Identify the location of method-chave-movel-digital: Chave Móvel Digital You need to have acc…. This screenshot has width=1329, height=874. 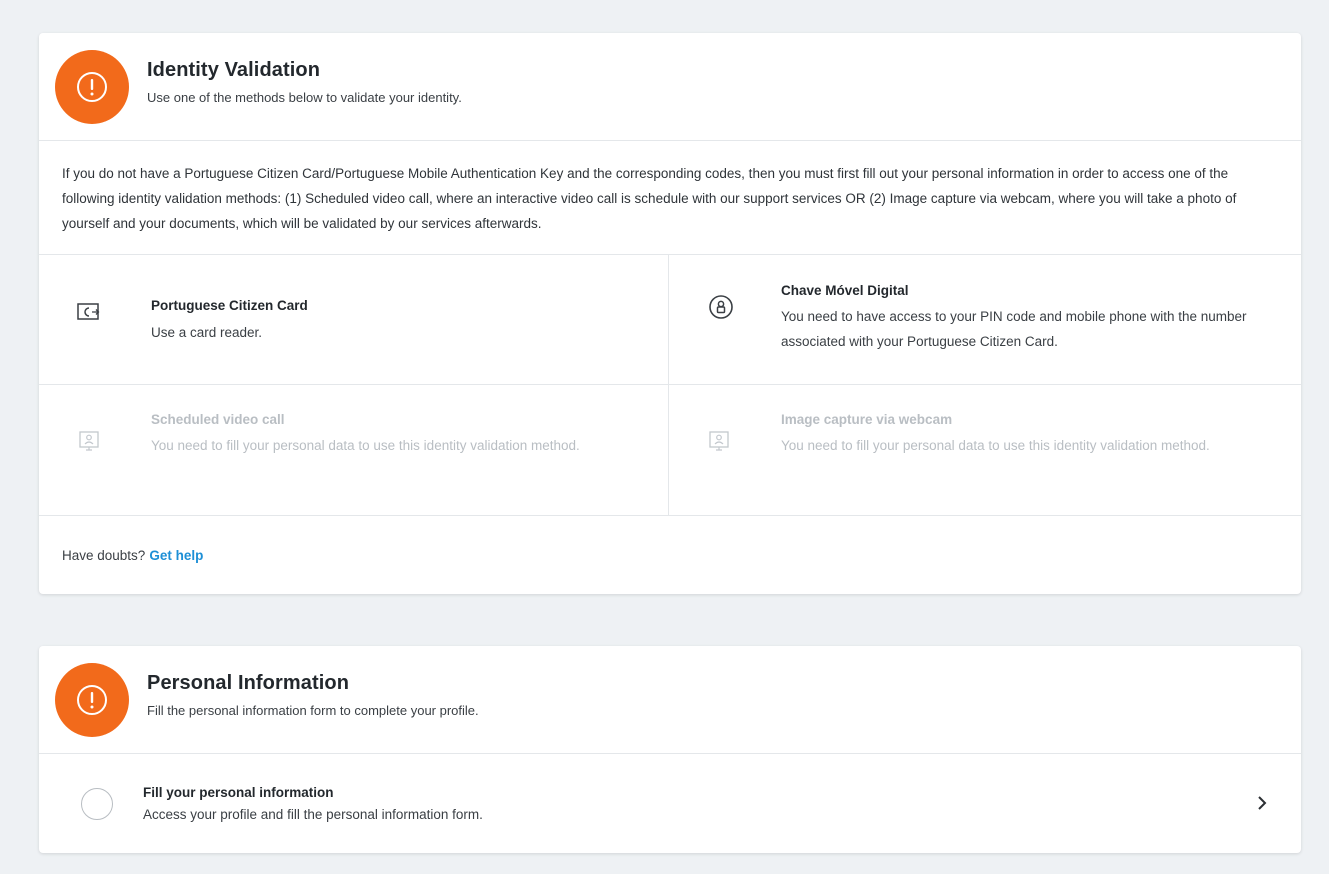
(985, 320).